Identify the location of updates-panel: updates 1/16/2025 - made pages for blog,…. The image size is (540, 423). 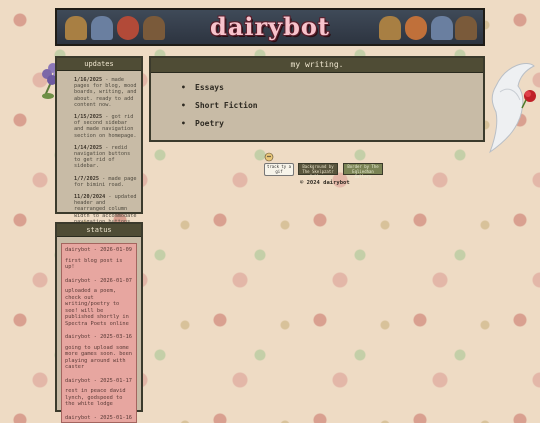
(99, 140).